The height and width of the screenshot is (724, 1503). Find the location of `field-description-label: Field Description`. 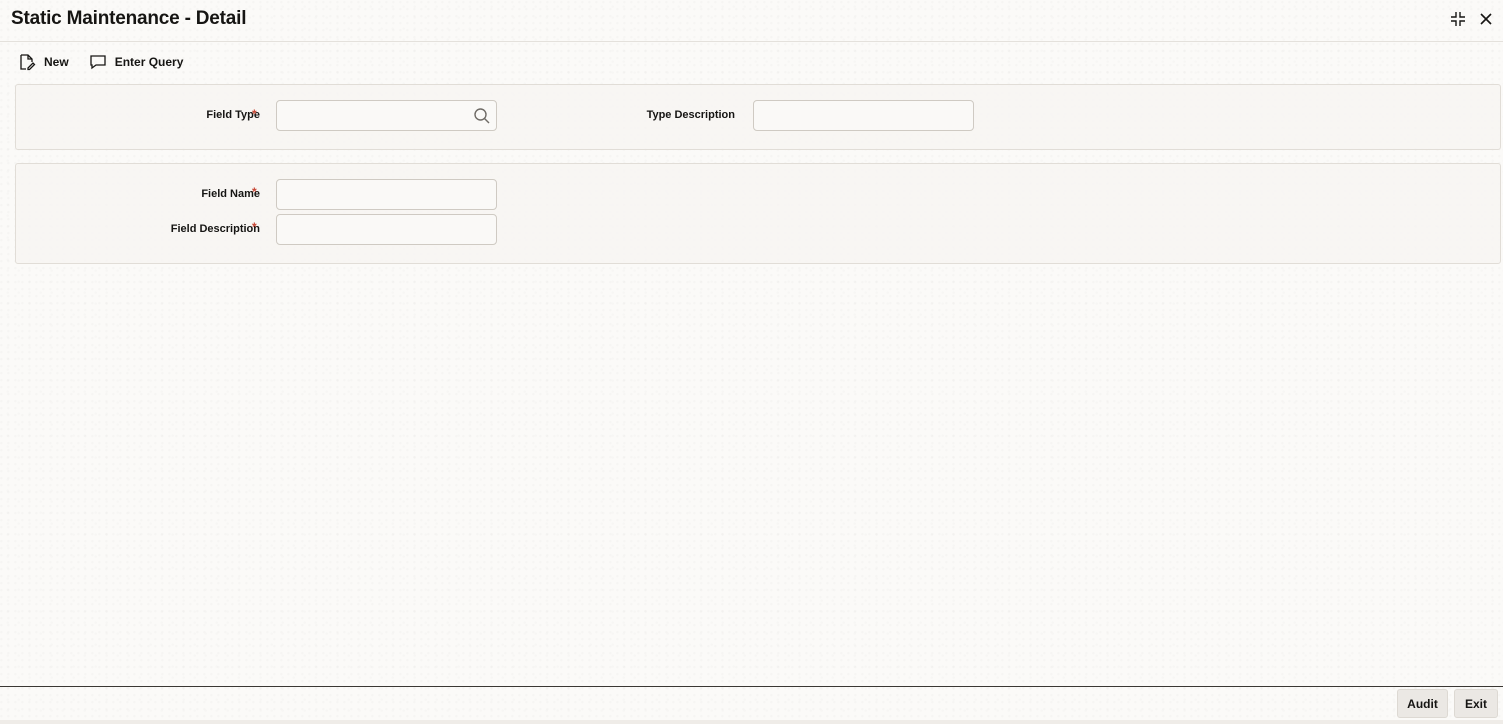

field-description-label: Field Description is located at coordinates (215, 229).